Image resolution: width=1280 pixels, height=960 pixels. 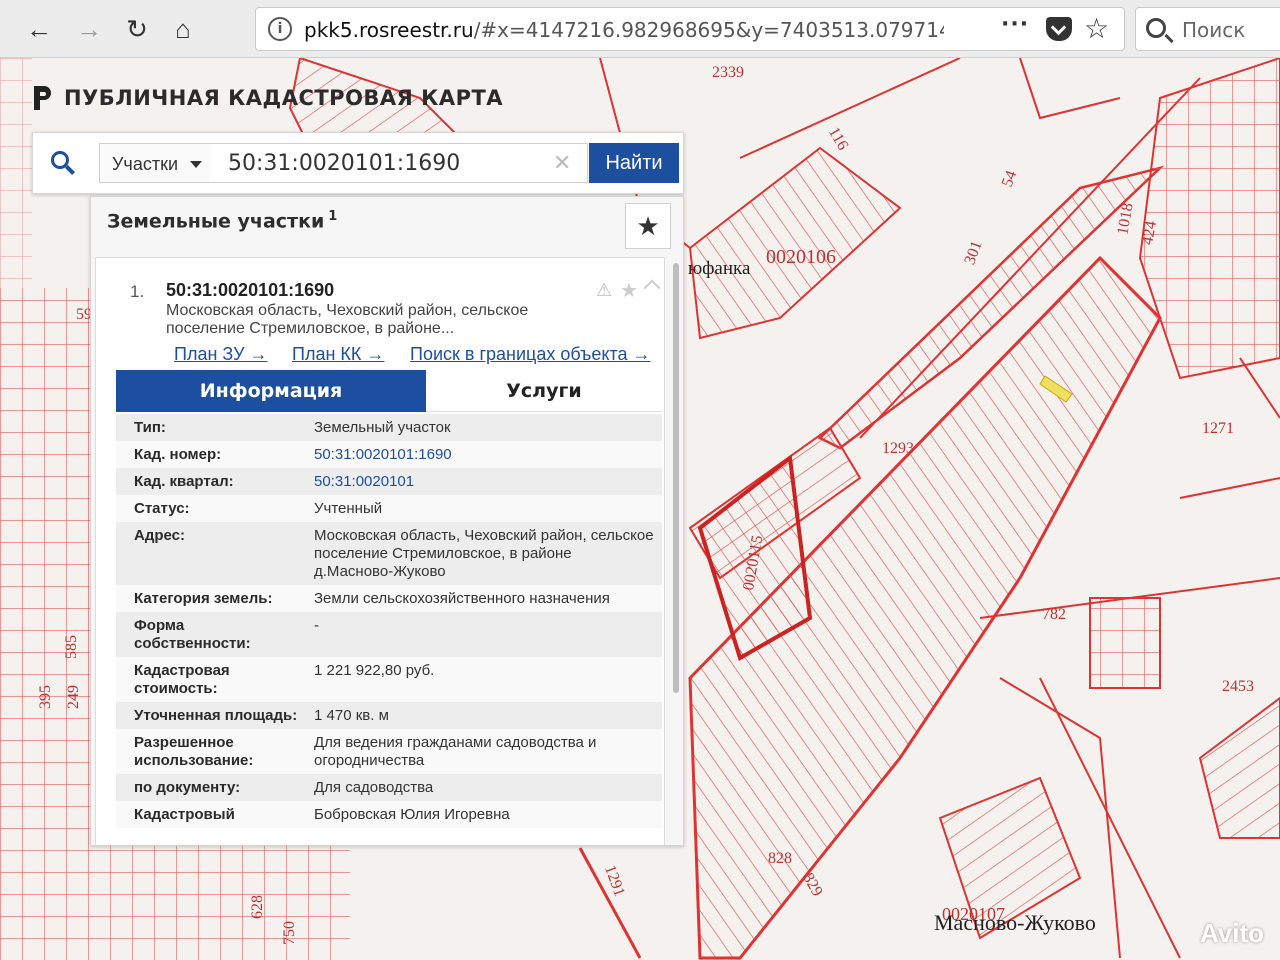 What do you see at coordinates (1232, 933) in the screenshot?
I see `avito-watermark: Avito` at bounding box center [1232, 933].